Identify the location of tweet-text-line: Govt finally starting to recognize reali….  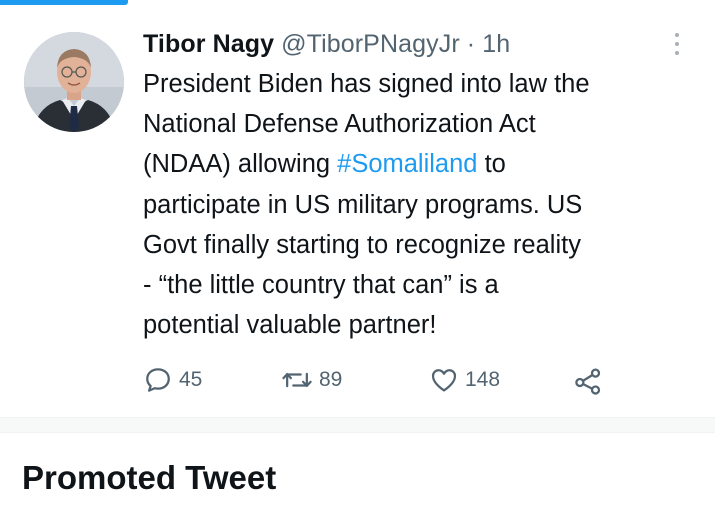
(362, 244).